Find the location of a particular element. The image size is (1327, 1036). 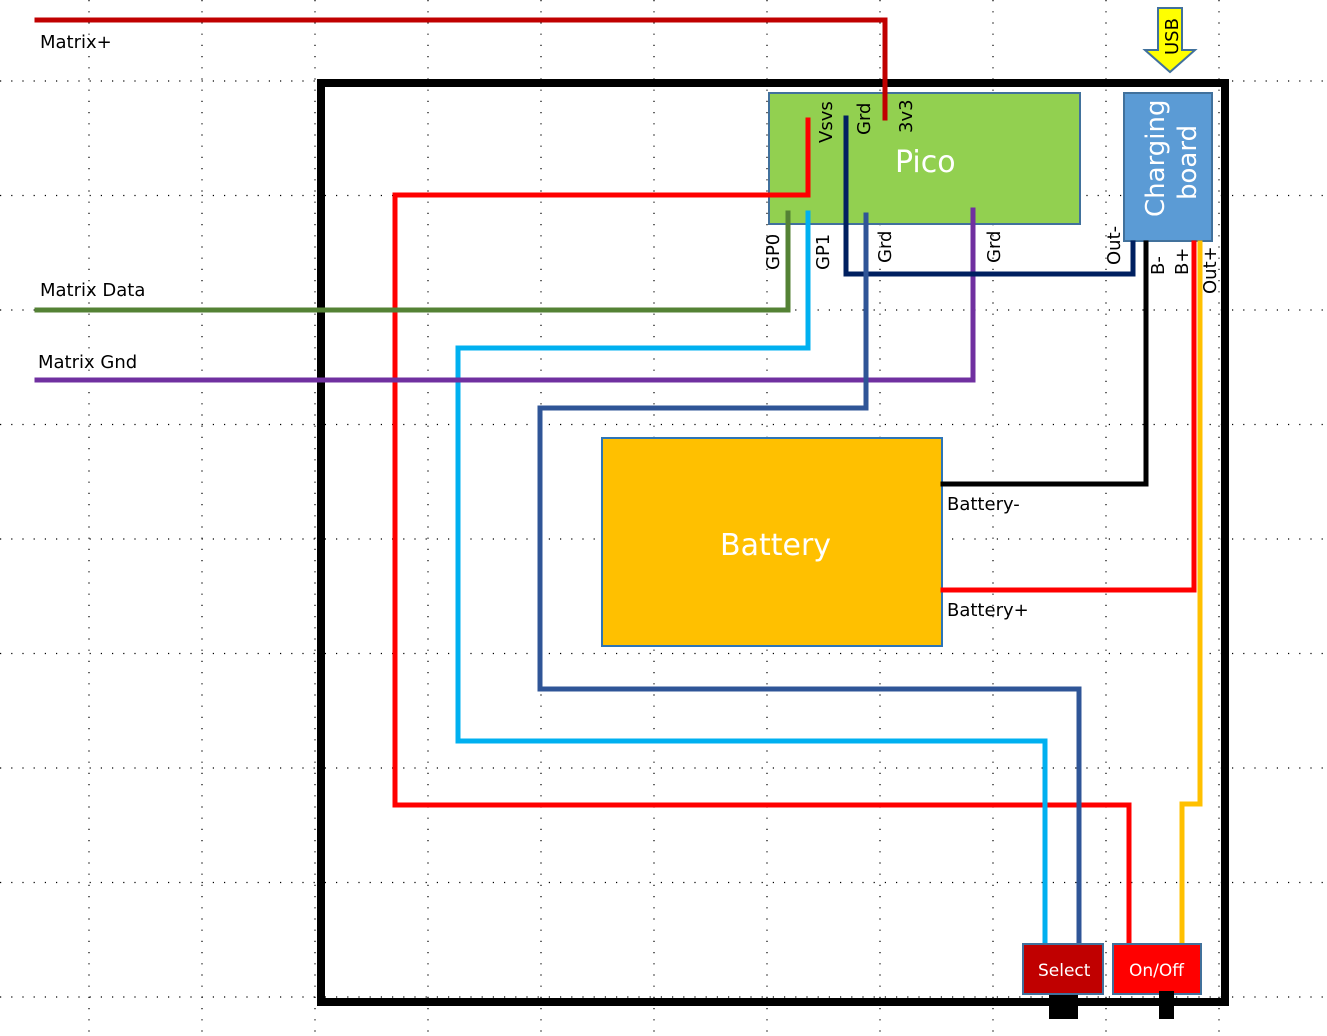

label-matrix-gnd: Matrix Gnd is located at coordinates (87, 362).